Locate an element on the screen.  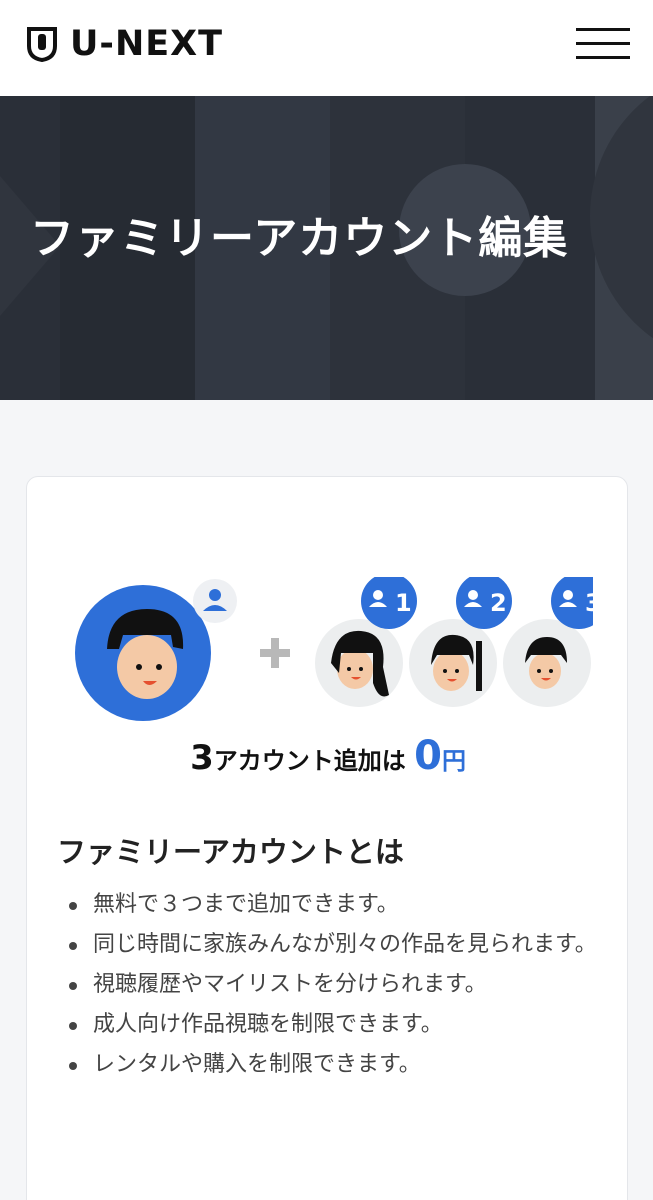
main-user-avatar is located at coordinates (156, 650).